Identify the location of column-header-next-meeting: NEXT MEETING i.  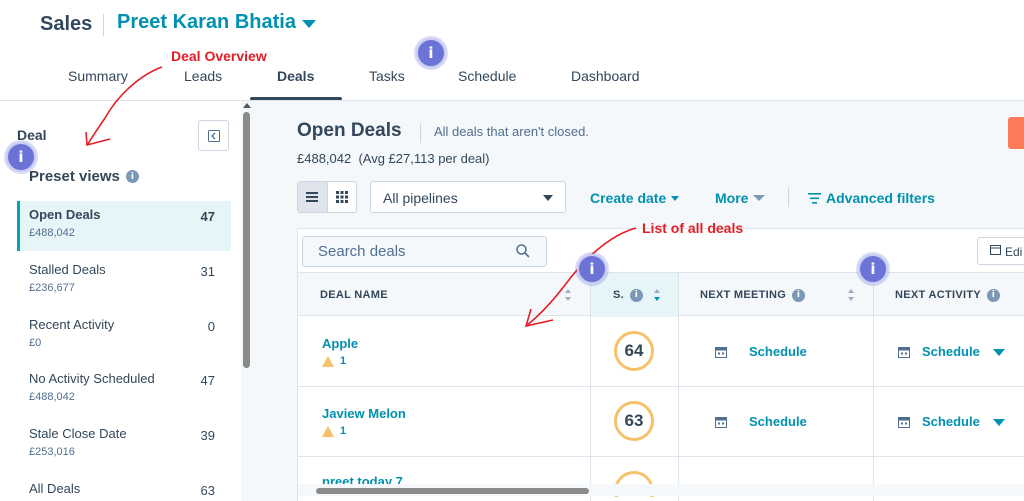
(780, 295).